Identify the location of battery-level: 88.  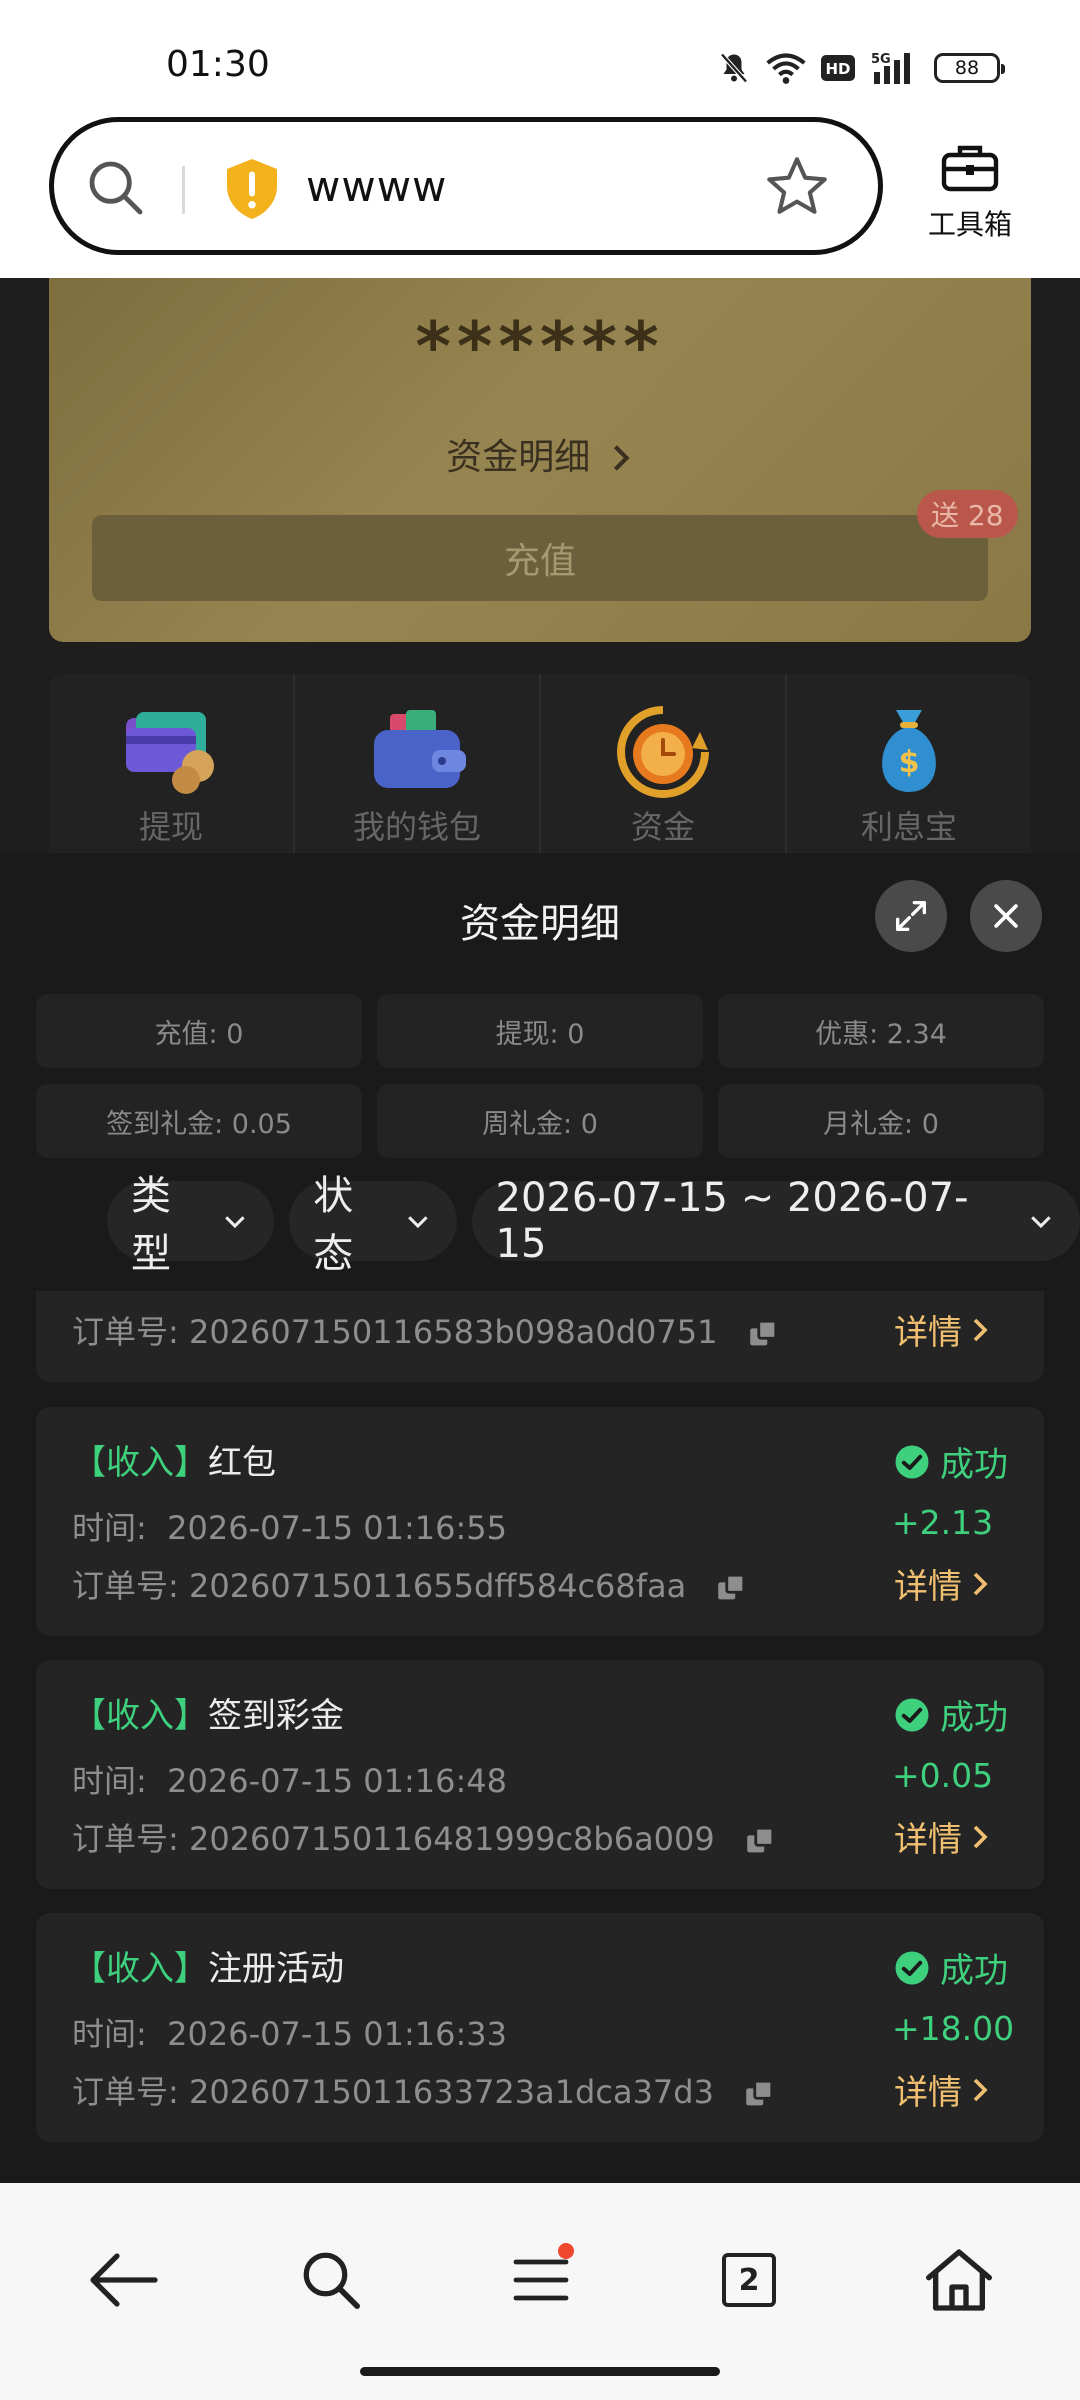
(967, 68).